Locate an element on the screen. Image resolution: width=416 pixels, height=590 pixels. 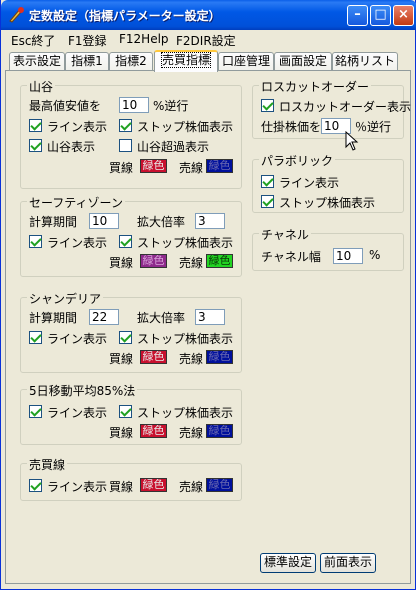
safety-stop-checkbox is located at coordinates (125, 241).